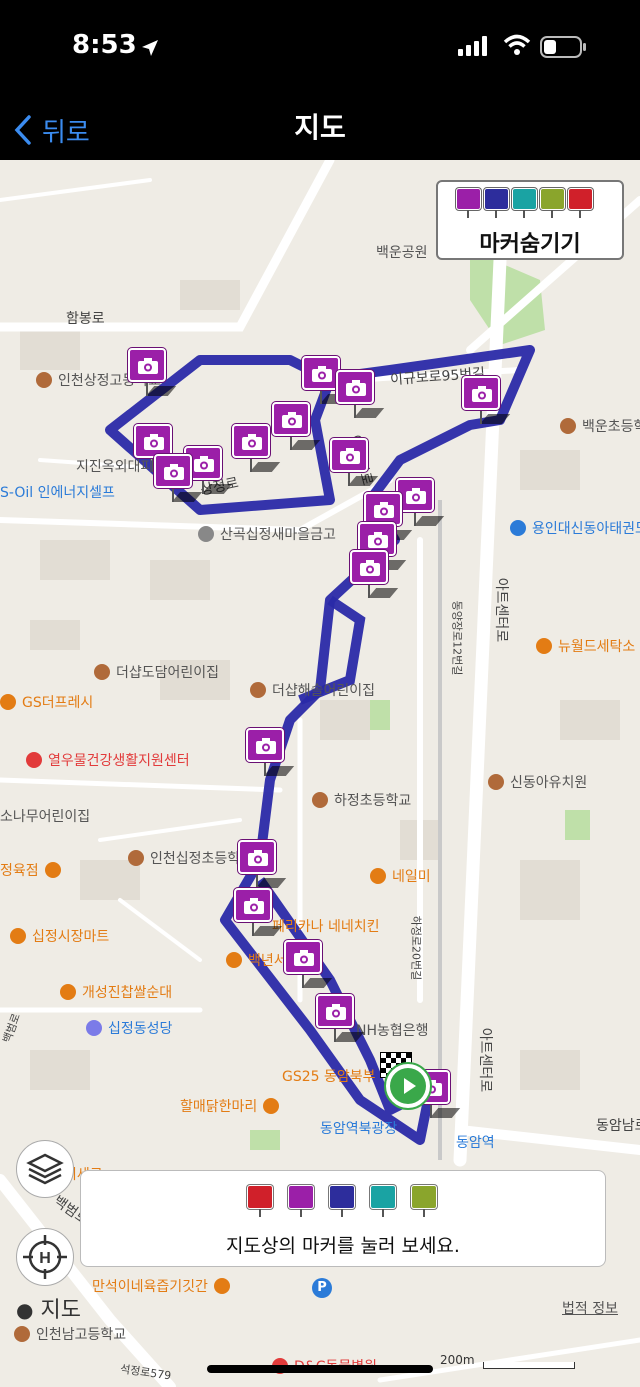 This screenshot has height=1387, width=640. I want to click on poi-school: 인천십정초등학교, so click(190, 858).